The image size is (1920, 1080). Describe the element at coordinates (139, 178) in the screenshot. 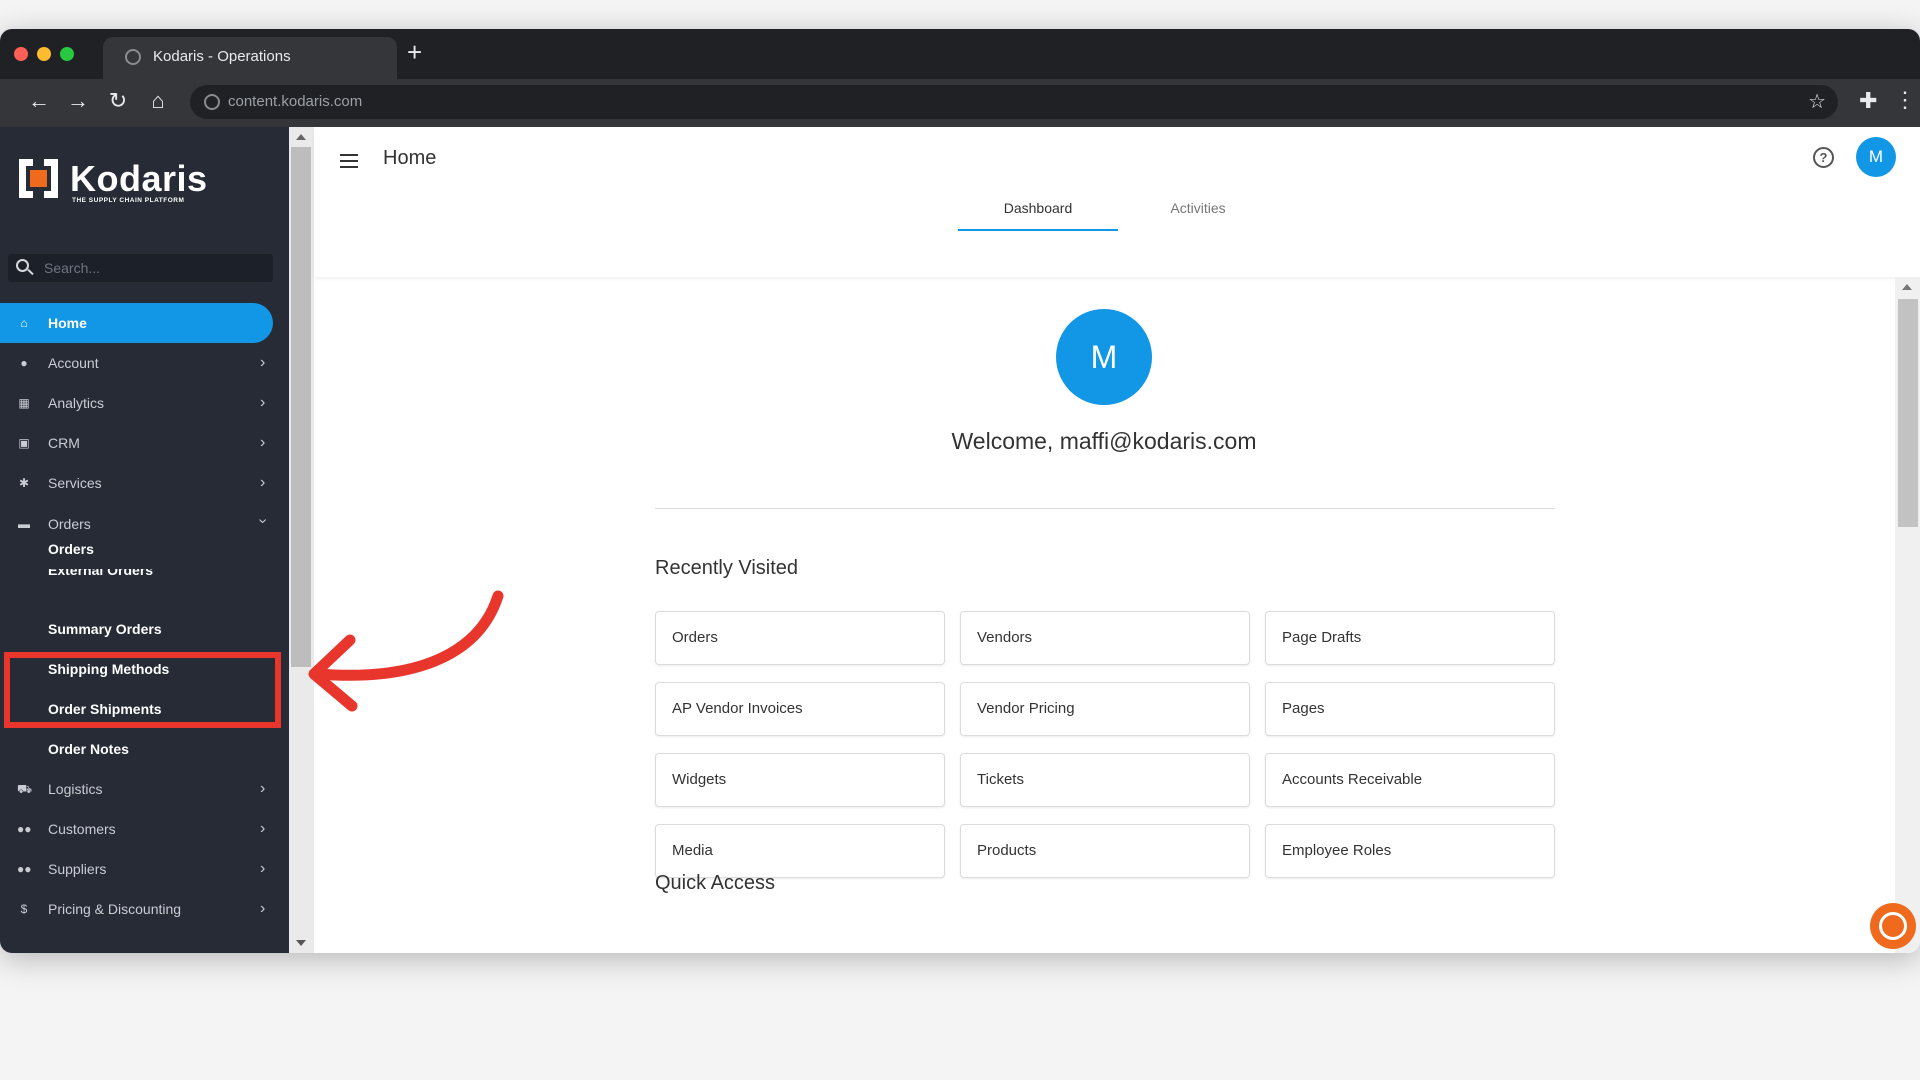

I see `logo-name: Kodaris` at that location.